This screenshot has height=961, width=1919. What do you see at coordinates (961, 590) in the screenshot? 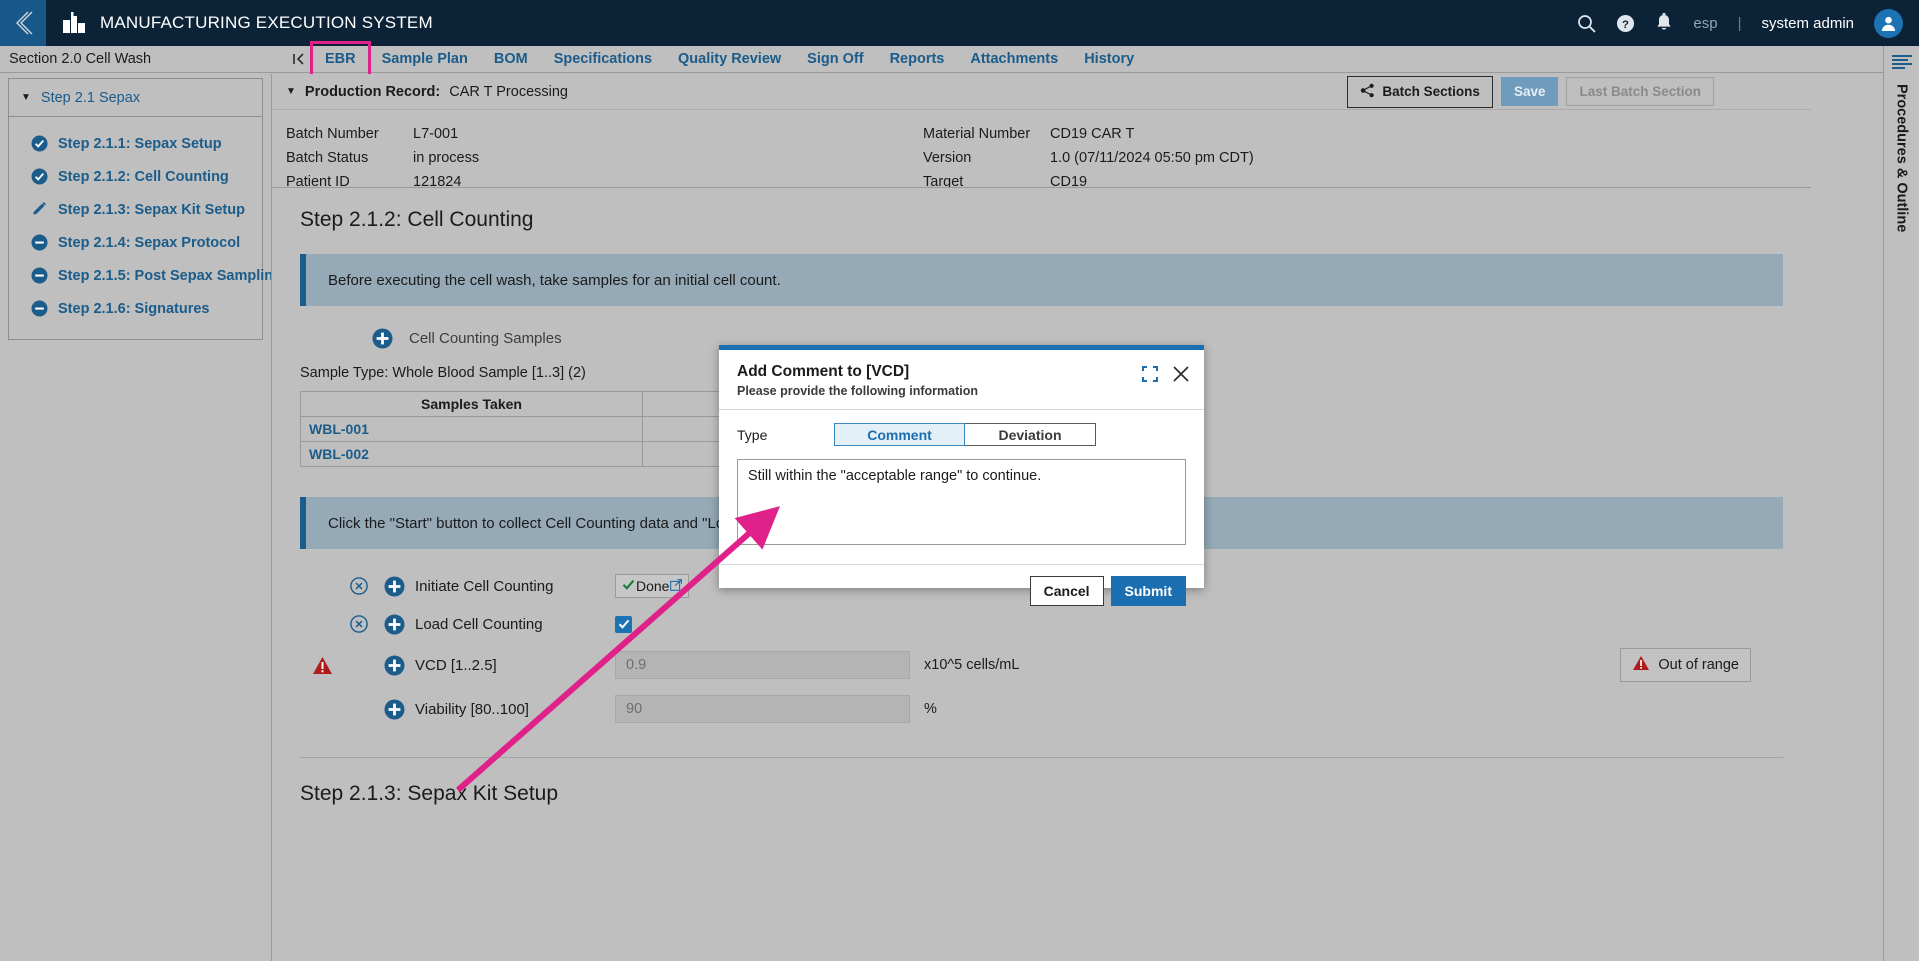
I see `modal-footer: Cancel Submit` at bounding box center [961, 590].